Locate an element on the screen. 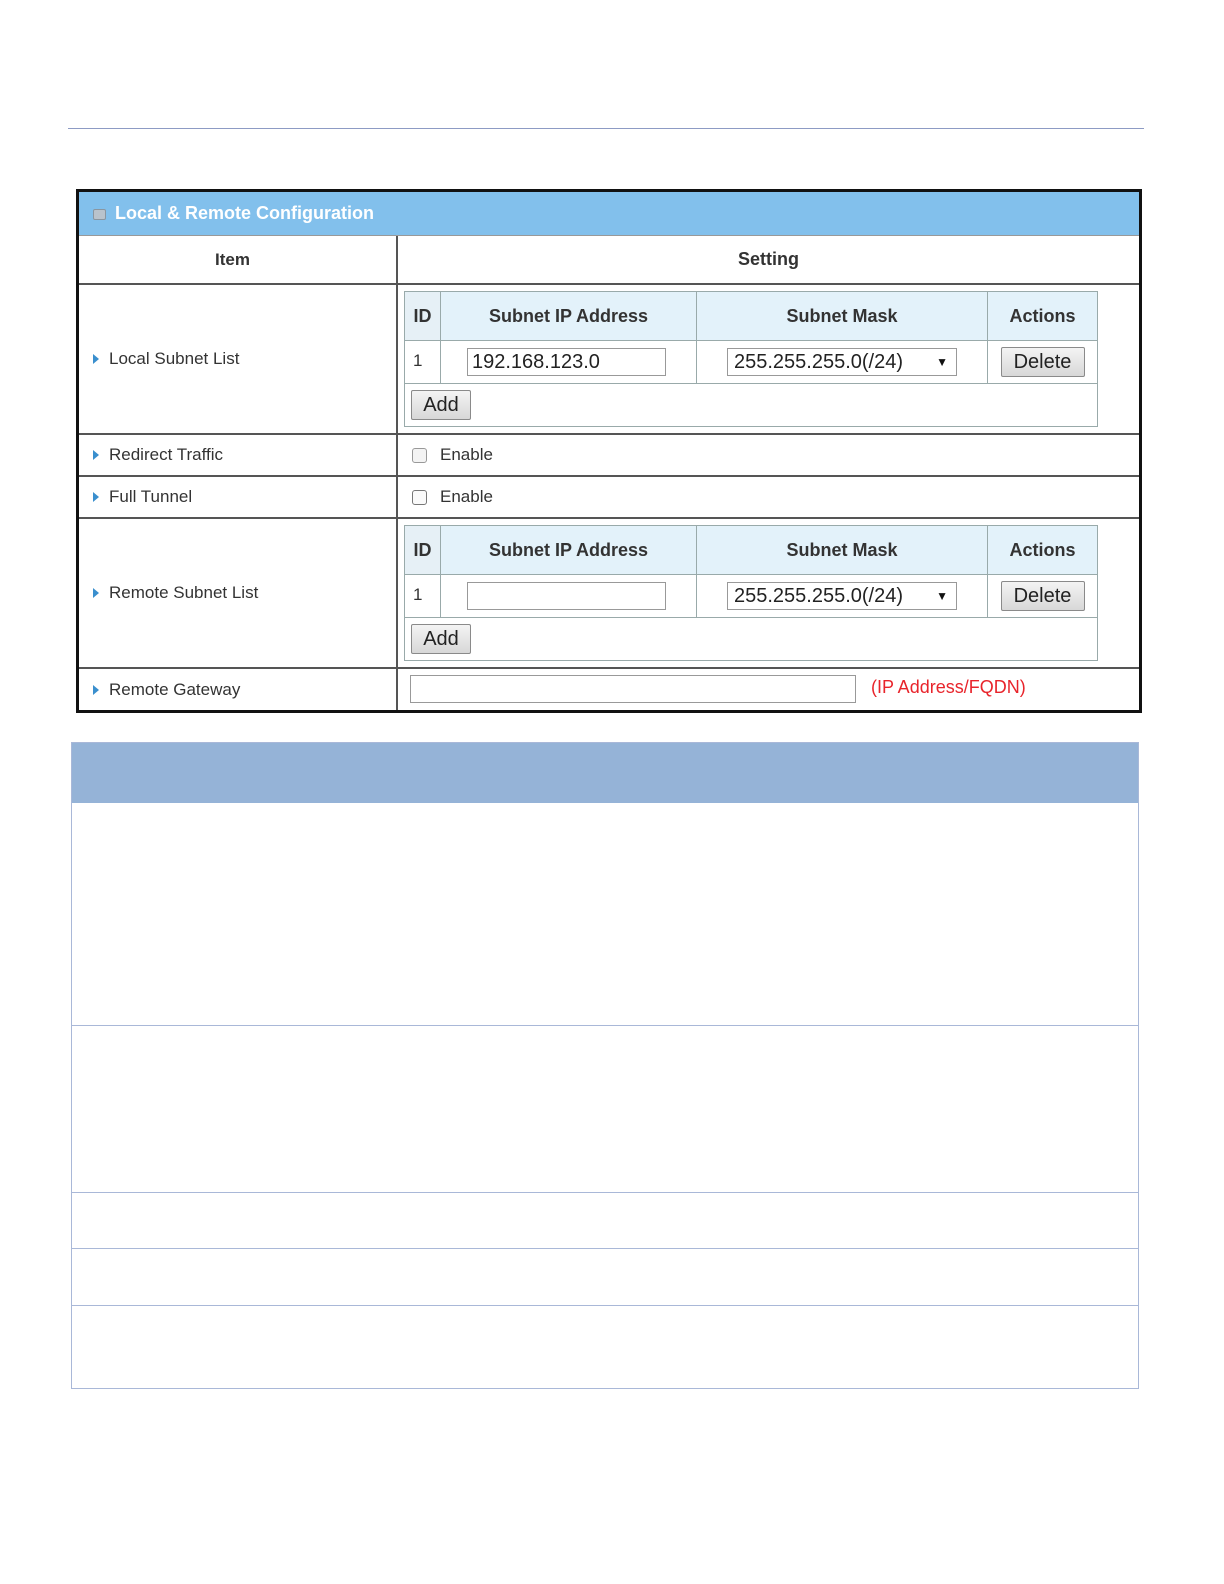 The height and width of the screenshot is (1584, 1224). full-tunnel-row: Full Tunnel Enable is located at coordinates (609, 496).